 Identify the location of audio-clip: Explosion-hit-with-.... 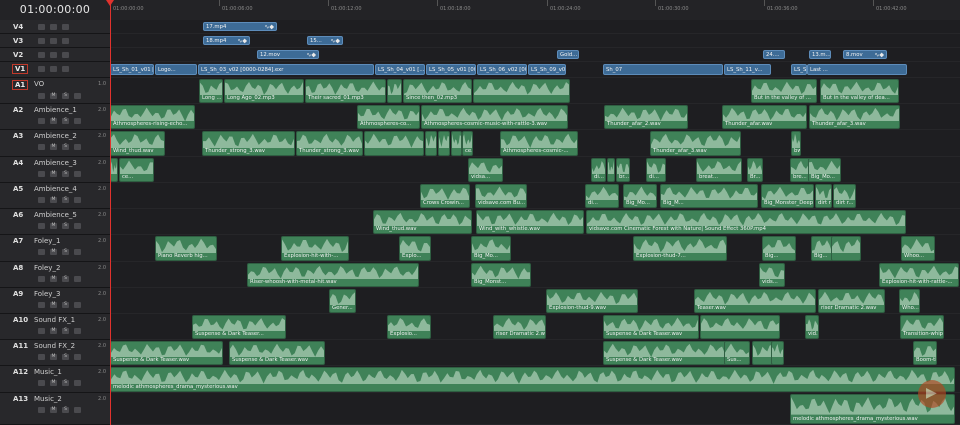
(315, 248).